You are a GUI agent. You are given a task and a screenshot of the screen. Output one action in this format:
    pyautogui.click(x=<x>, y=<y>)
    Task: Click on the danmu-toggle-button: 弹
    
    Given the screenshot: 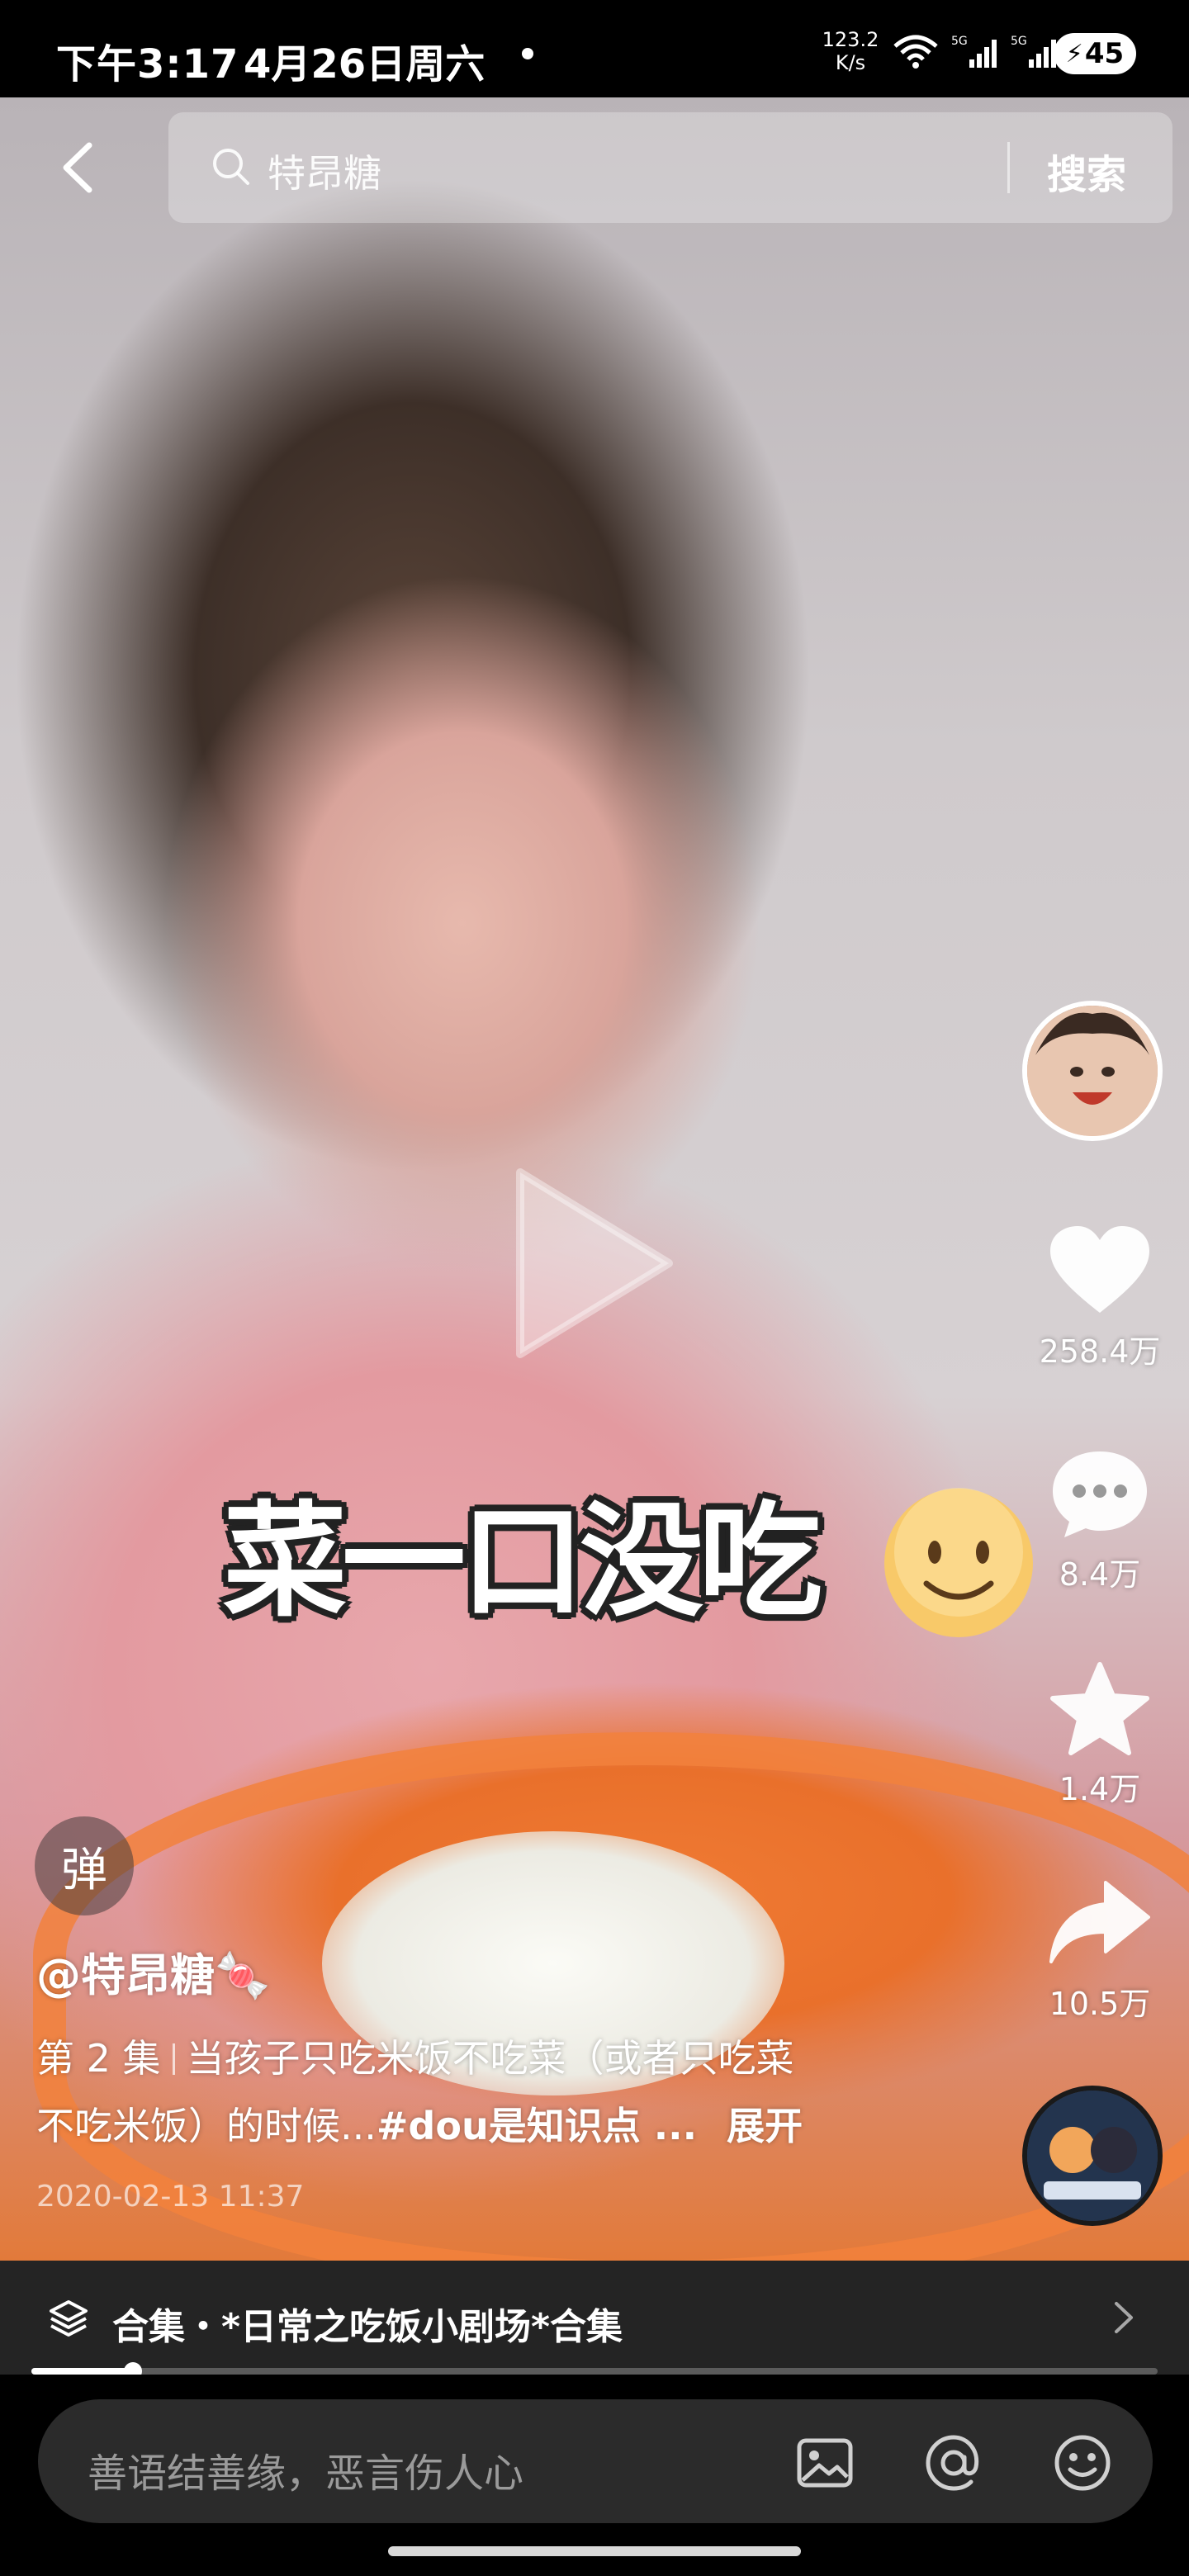 What is the action you would take?
    pyautogui.click(x=84, y=1865)
    